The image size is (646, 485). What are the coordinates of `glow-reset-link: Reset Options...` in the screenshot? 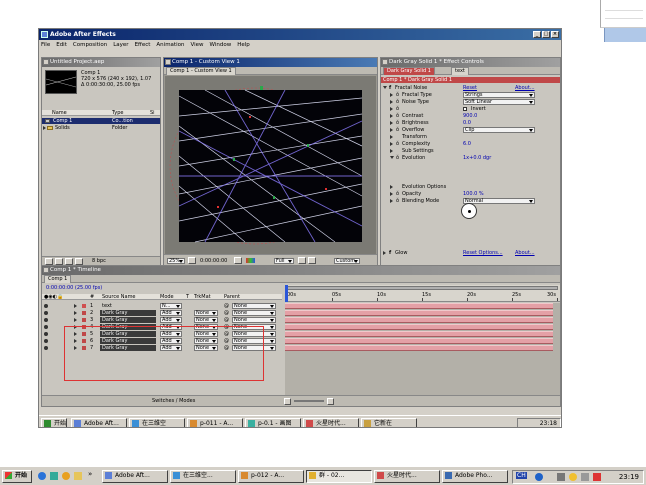 It's located at (483, 253).